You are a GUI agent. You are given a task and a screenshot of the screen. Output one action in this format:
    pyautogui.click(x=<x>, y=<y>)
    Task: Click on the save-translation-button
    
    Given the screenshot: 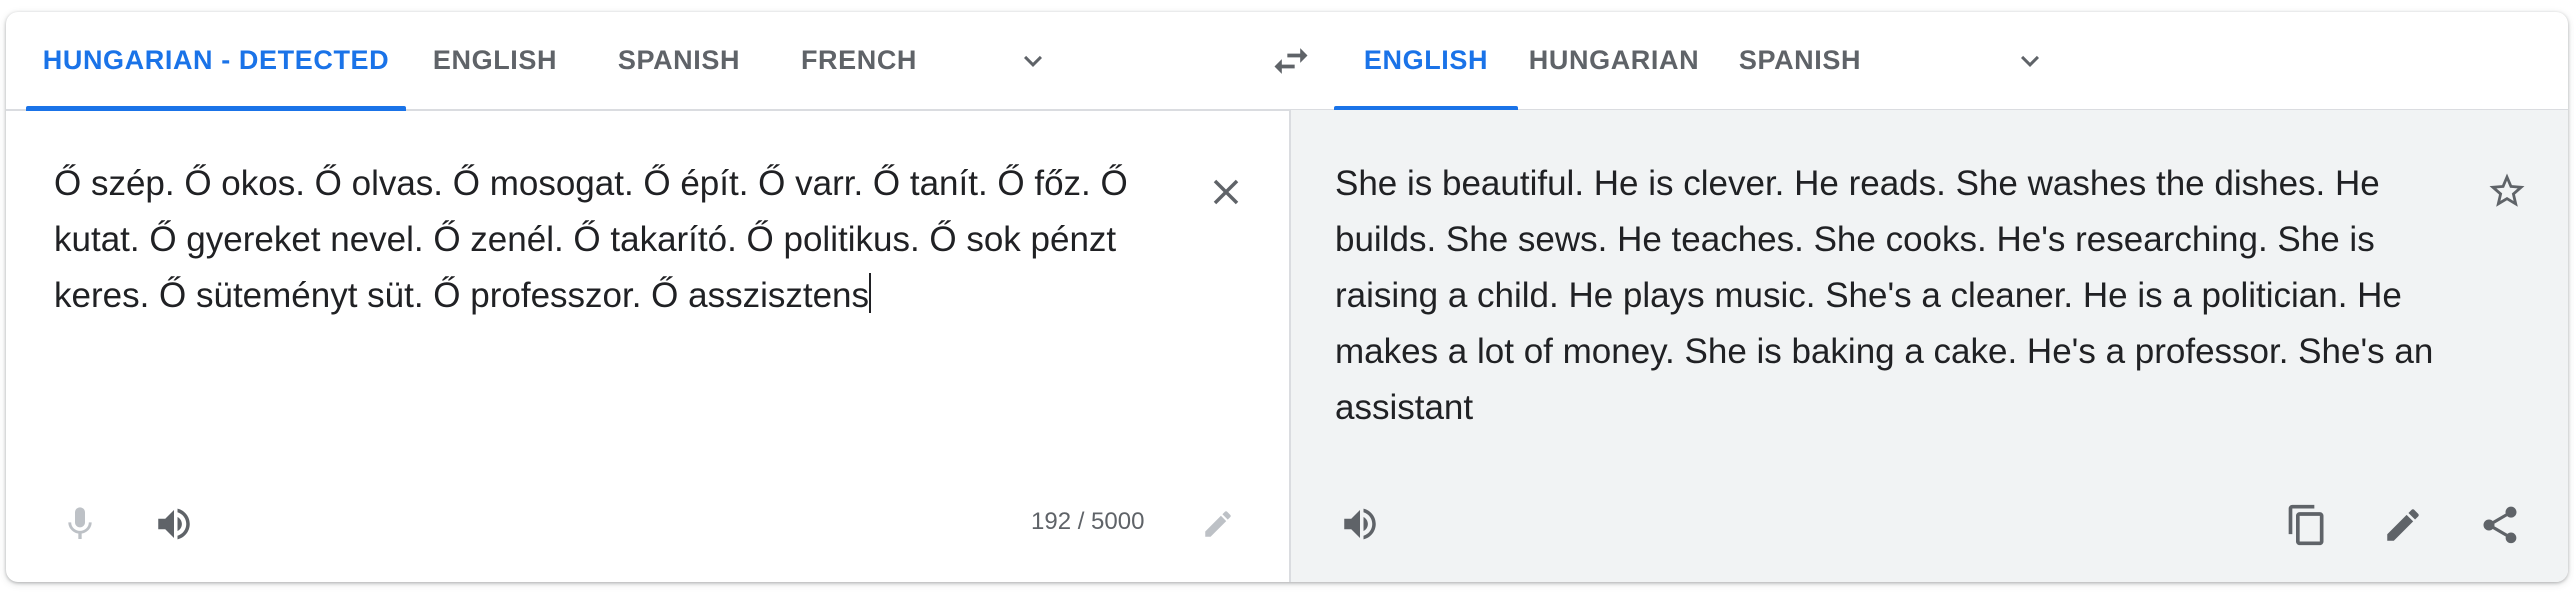 What is the action you would take?
    pyautogui.click(x=2507, y=191)
    